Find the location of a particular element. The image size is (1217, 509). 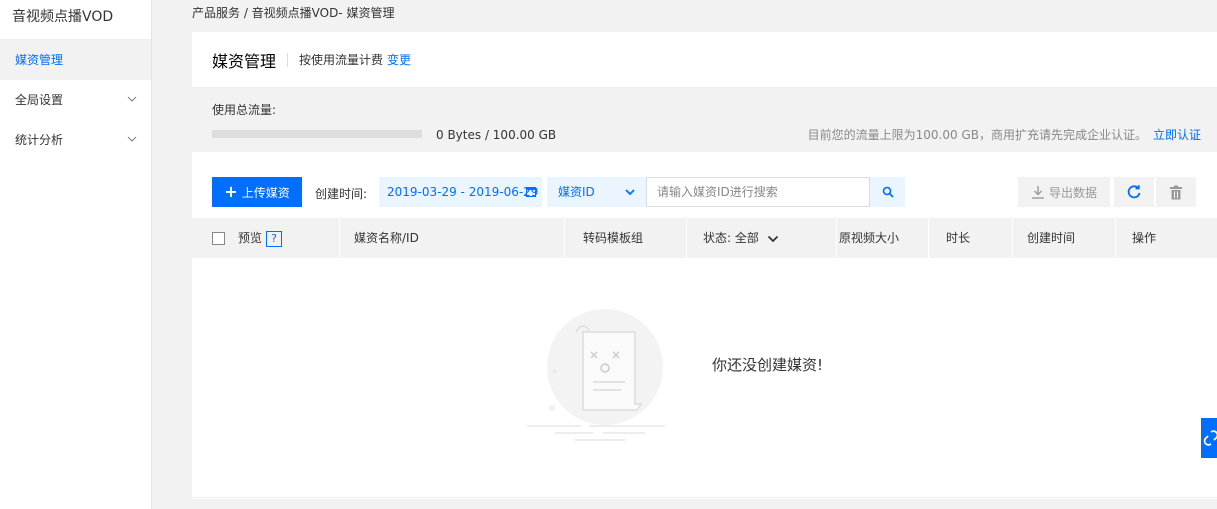

search-field-select: 媒资ID is located at coordinates (596, 192).